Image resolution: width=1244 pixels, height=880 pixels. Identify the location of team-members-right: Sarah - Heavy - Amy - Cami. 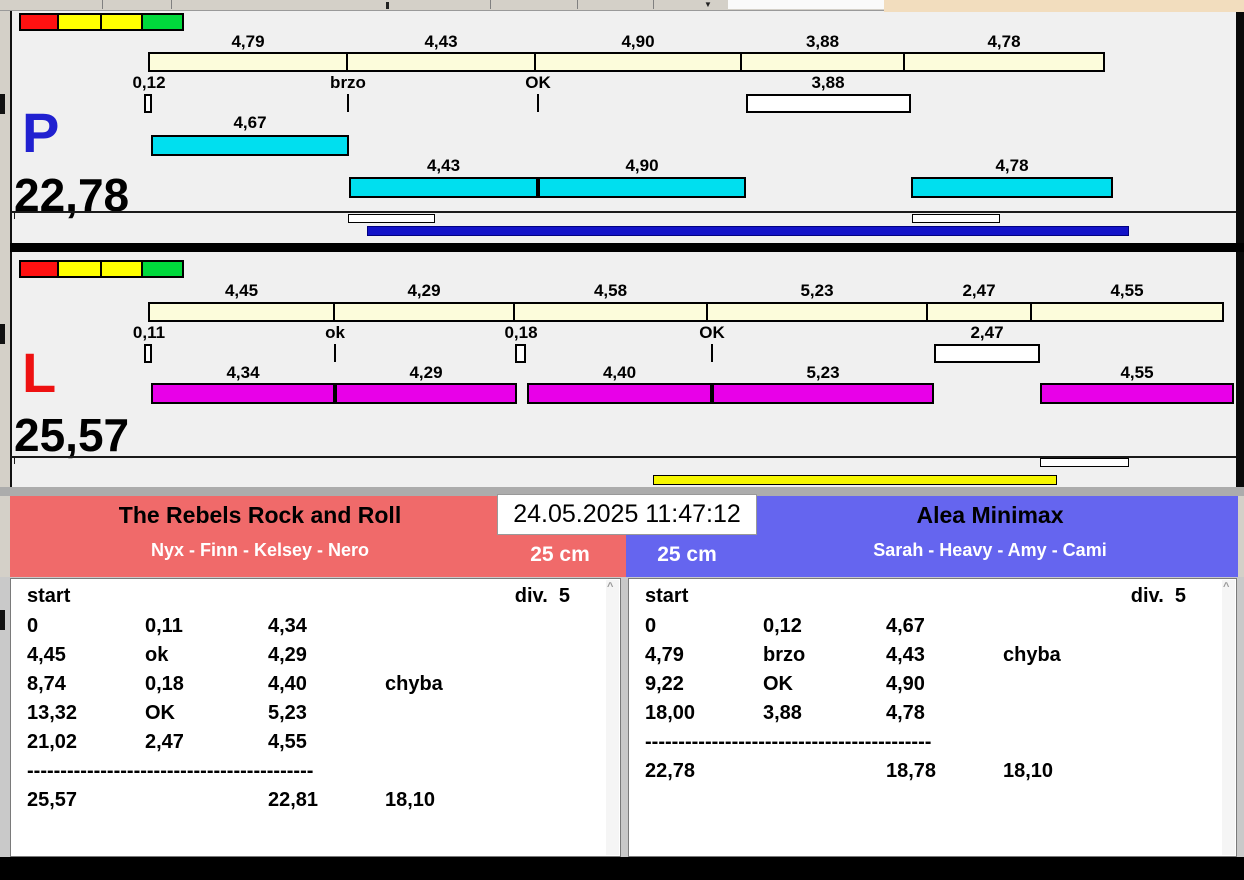
(990, 550).